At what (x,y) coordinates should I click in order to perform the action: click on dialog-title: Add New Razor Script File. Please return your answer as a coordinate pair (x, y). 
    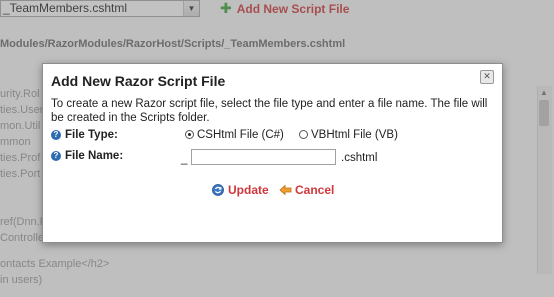
    Looking at the image, I should click on (138, 81).